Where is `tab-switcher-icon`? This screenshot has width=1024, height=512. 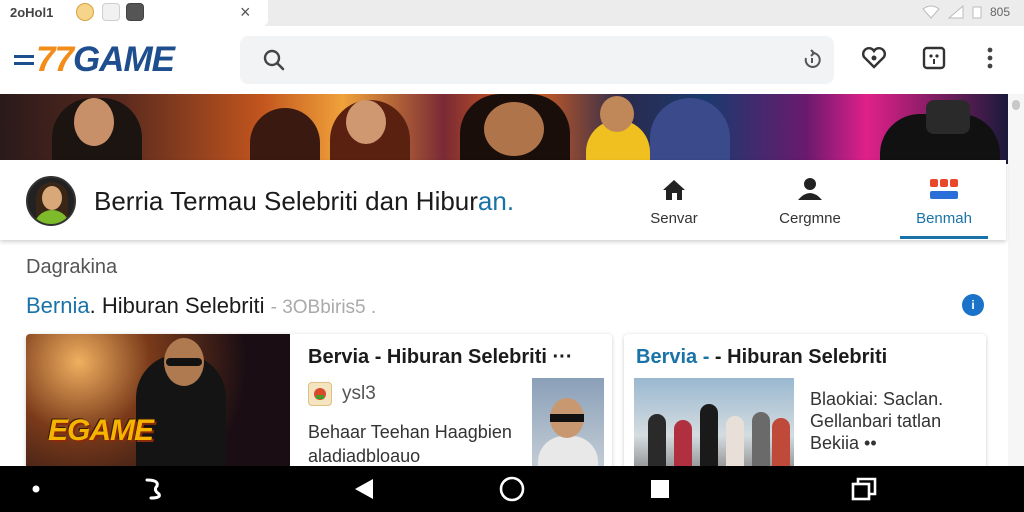
tab-switcher-icon is located at coordinates (934, 58).